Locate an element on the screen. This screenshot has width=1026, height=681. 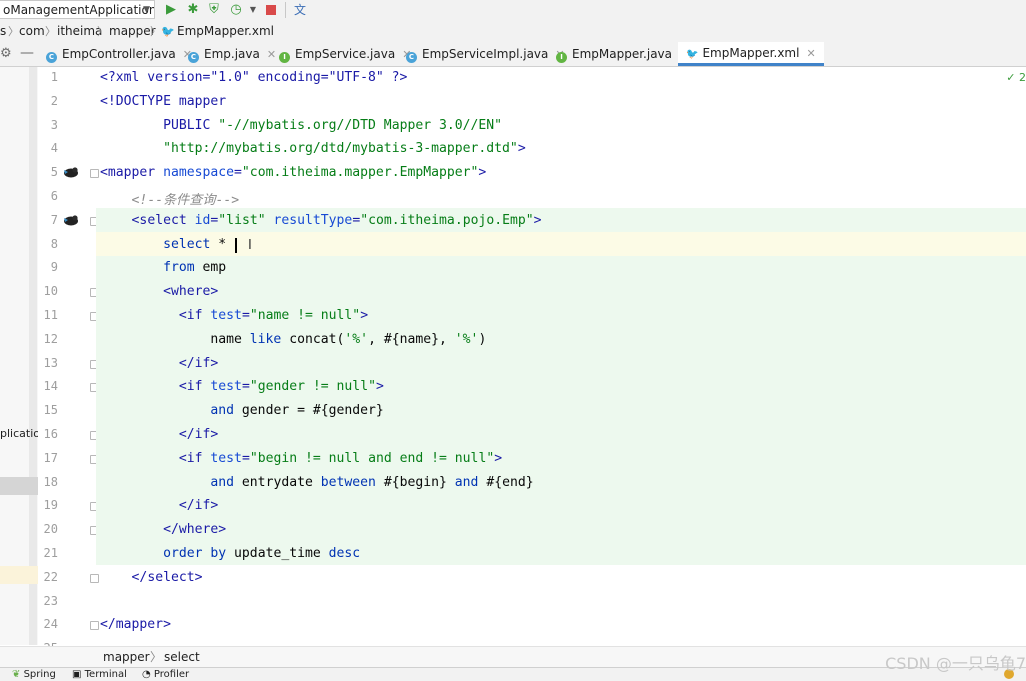
code-token: "list" is located at coordinates (246, 220).